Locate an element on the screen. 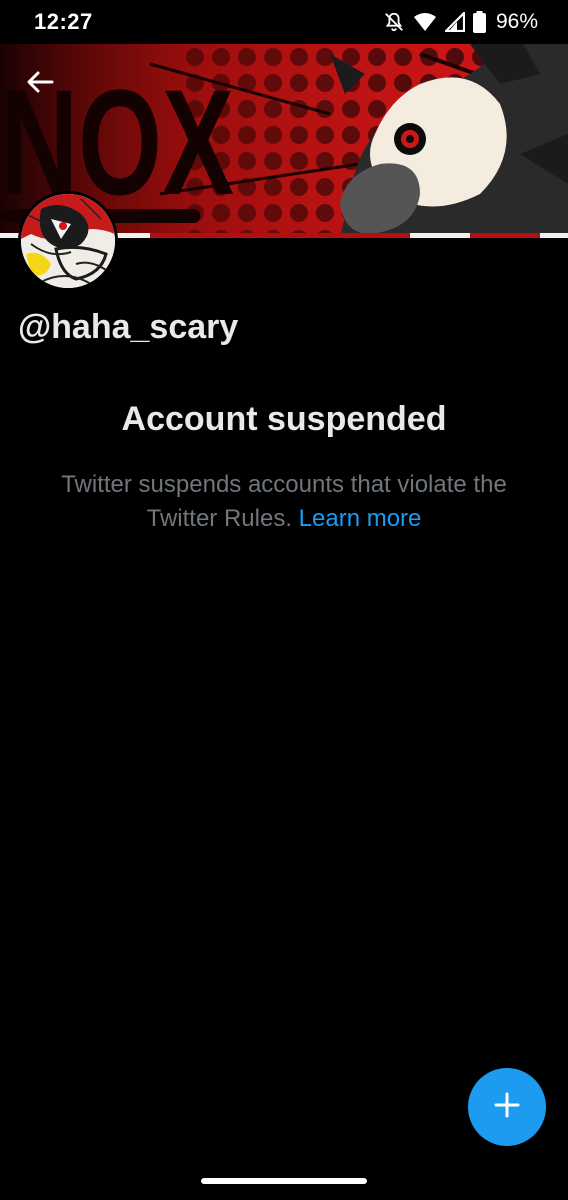 The width and height of the screenshot is (568, 1200). status-bar: 12:27 96% is located at coordinates (284, 22).